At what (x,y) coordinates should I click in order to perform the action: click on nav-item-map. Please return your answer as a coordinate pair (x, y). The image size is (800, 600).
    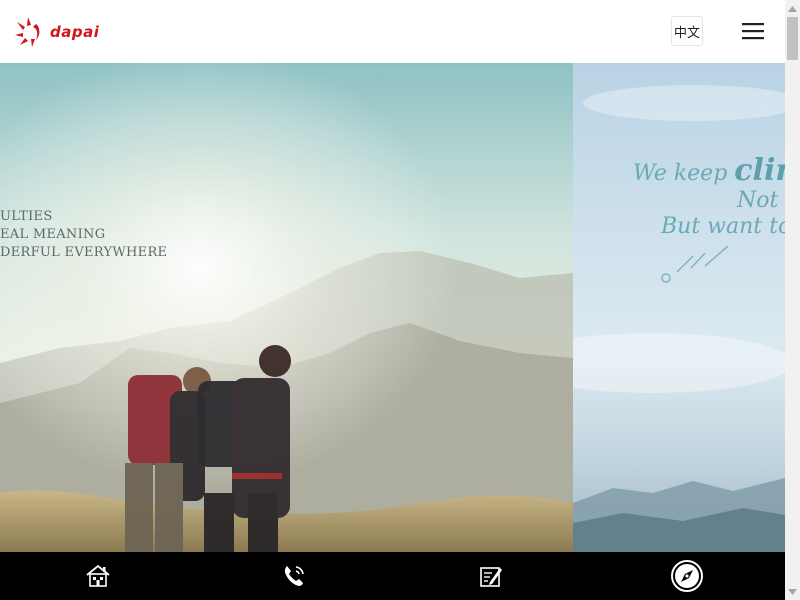
    Looking at the image, I should click on (687, 576).